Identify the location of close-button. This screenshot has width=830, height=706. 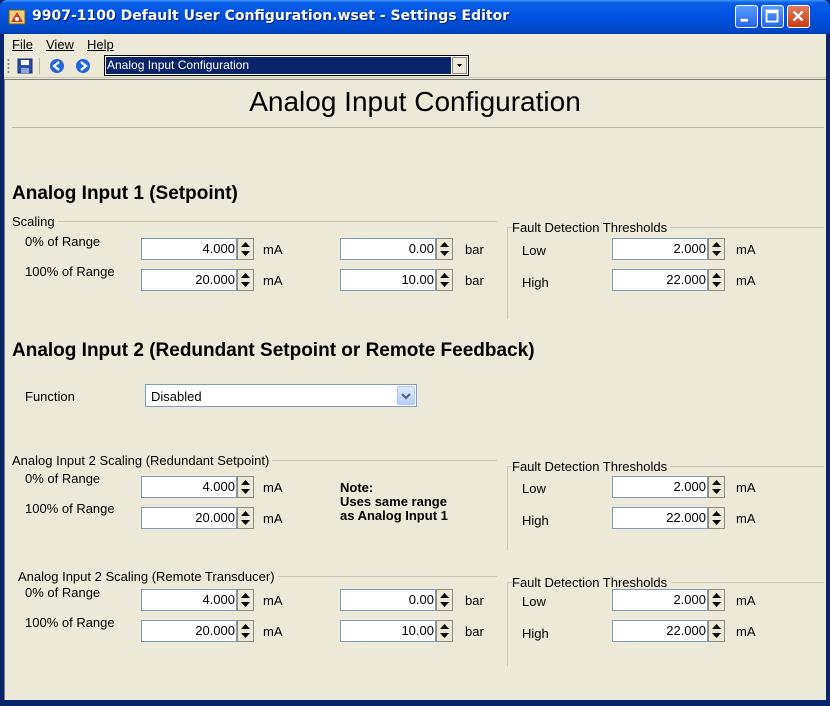
(798, 16).